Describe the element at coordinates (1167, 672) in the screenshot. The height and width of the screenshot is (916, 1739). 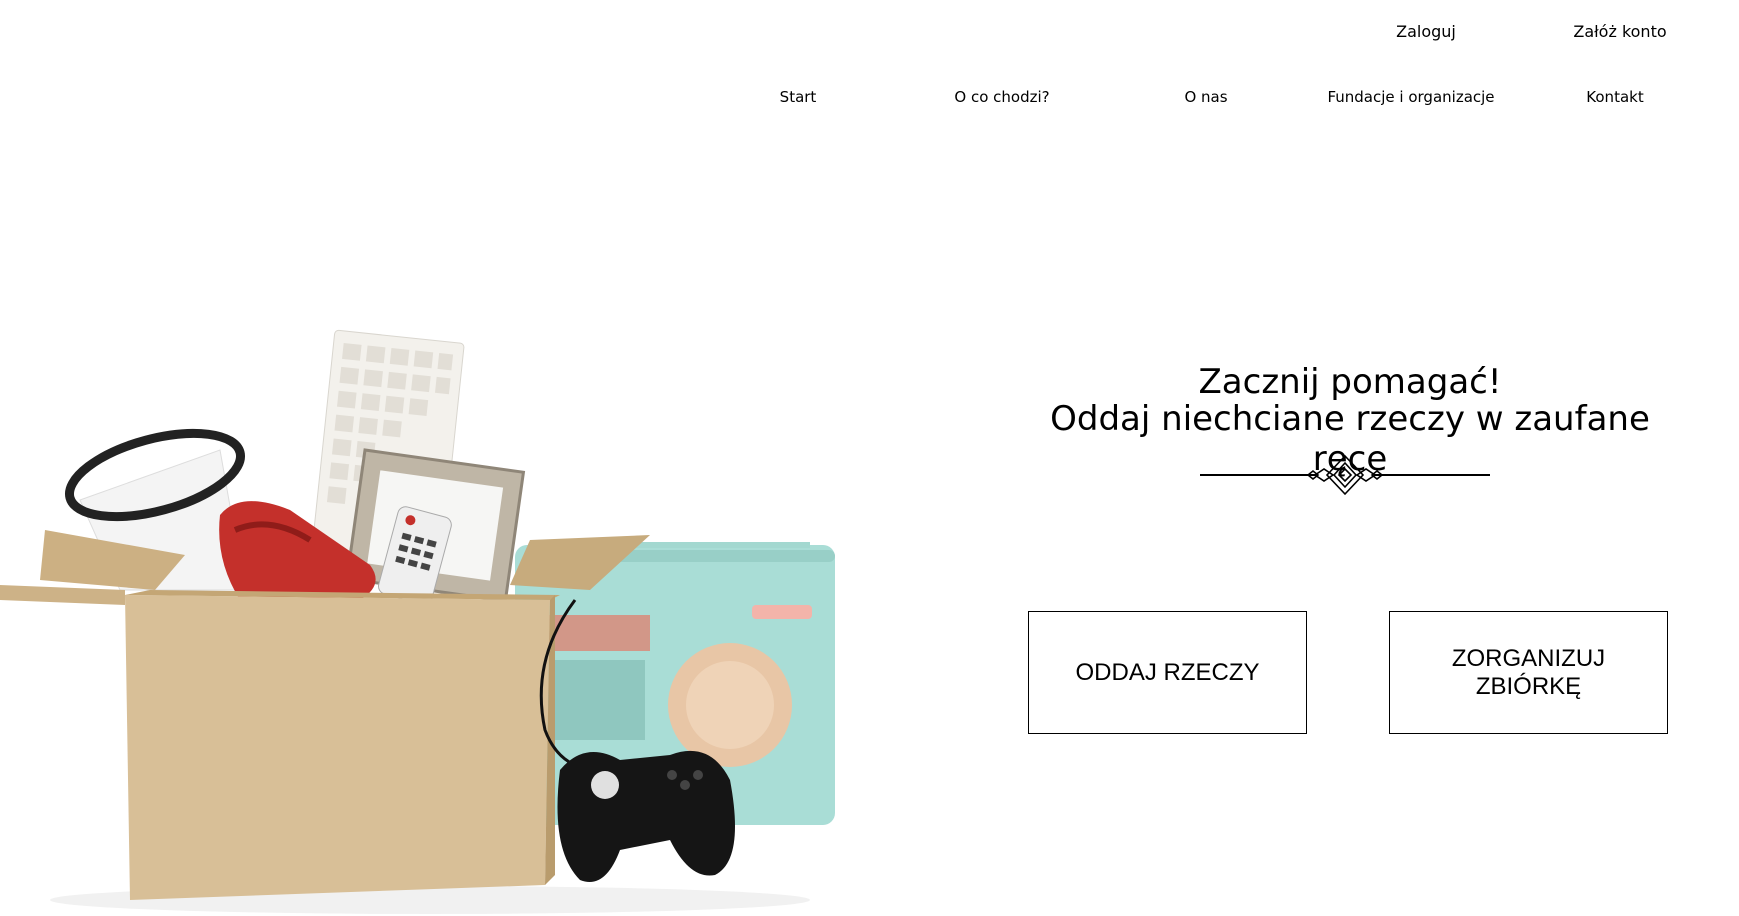
I see `give-things-button: ODDAJ RZECZY` at that location.